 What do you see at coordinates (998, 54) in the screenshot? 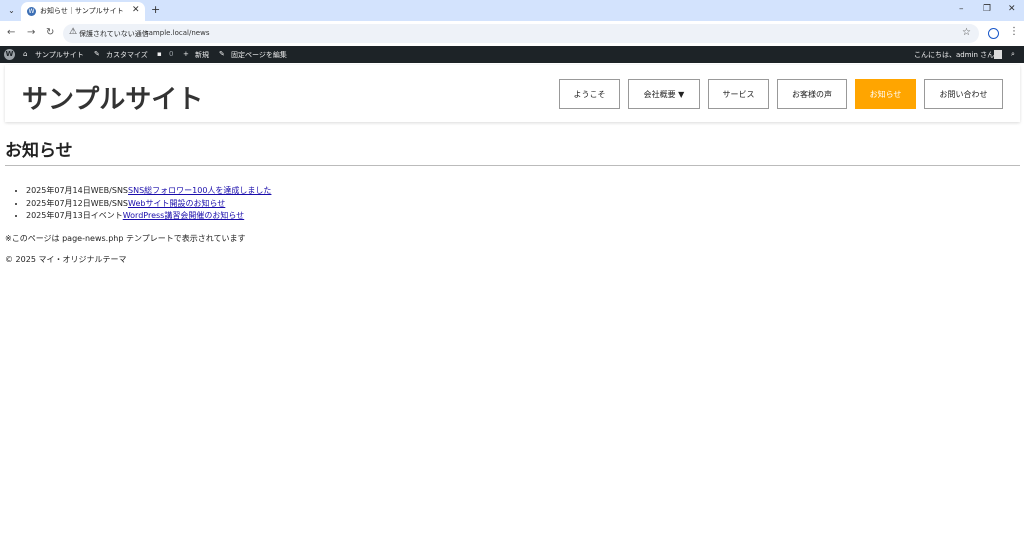
I see `avatar` at bounding box center [998, 54].